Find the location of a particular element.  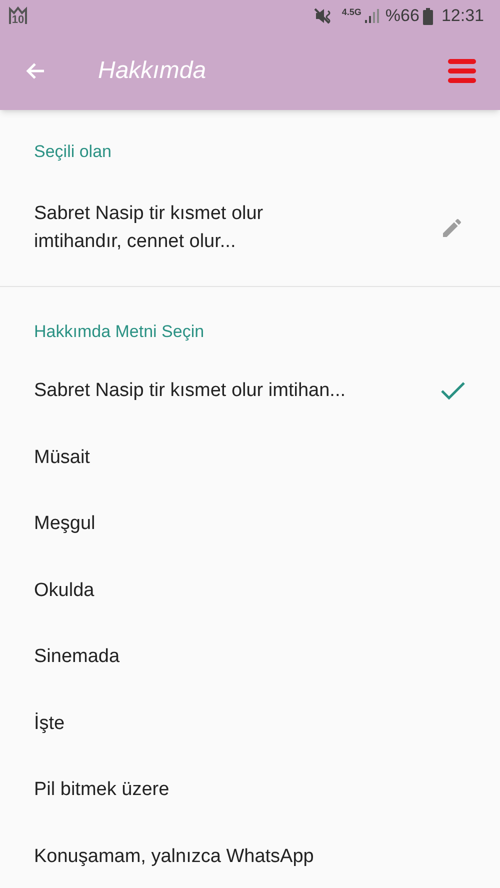

section-header: Seçili olan is located at coordinates (73, 150).